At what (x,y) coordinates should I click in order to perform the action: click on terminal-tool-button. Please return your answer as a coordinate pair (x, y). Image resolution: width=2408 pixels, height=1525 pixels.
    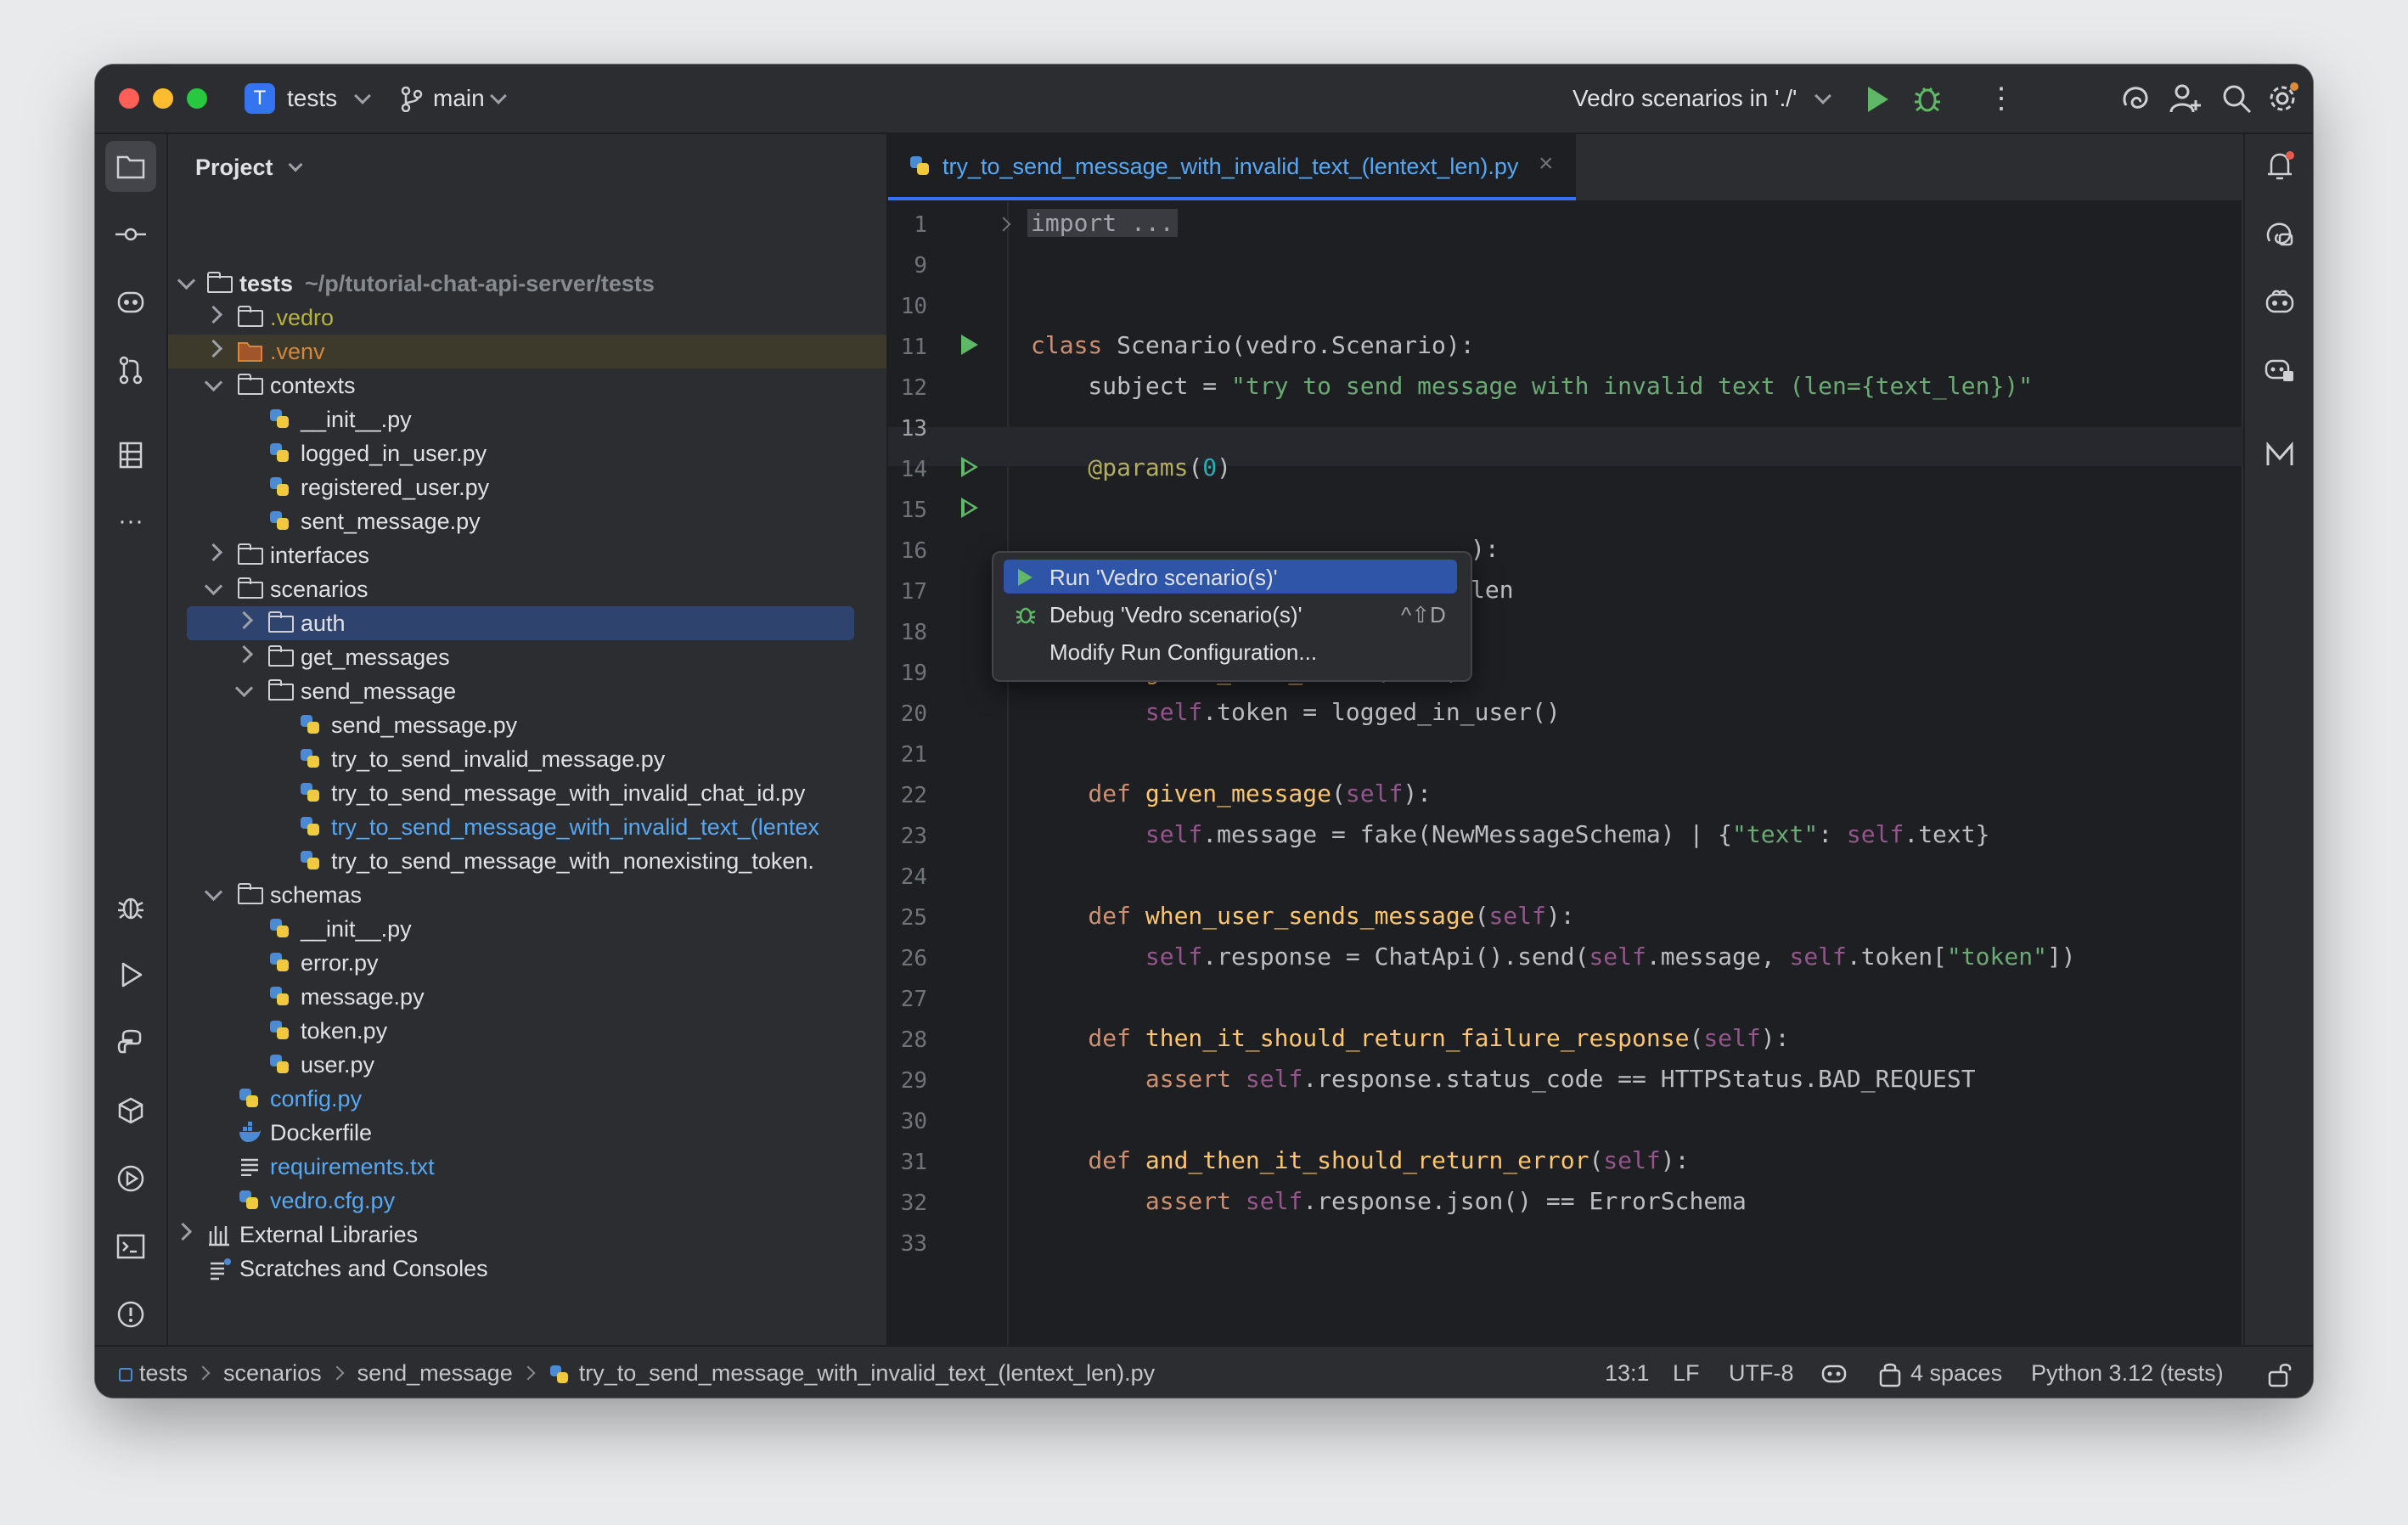
    Looking at the image, I should click on (130, 1247).